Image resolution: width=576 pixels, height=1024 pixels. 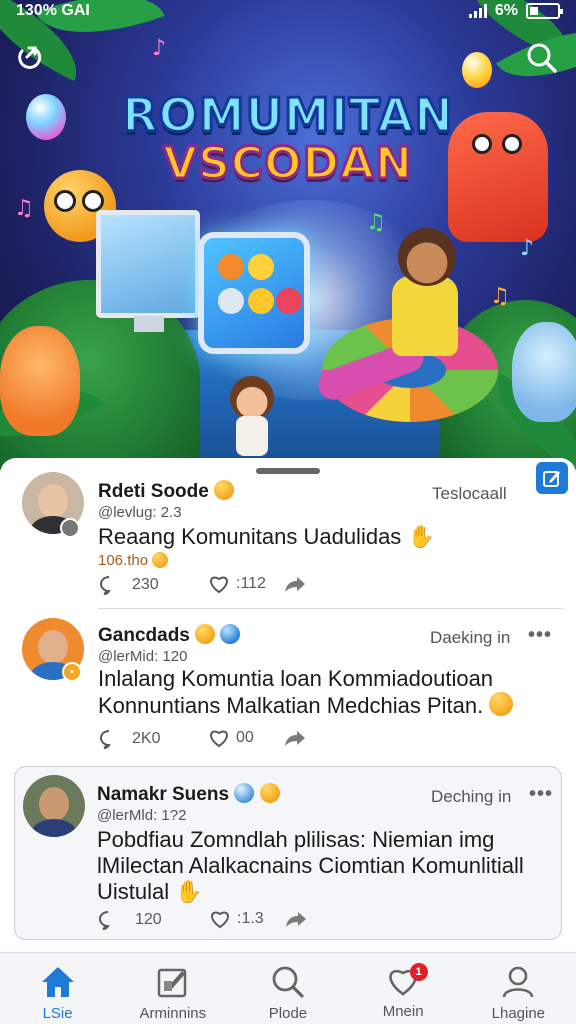 I want to click on comment-count: 120, so click(x=148, y=919).